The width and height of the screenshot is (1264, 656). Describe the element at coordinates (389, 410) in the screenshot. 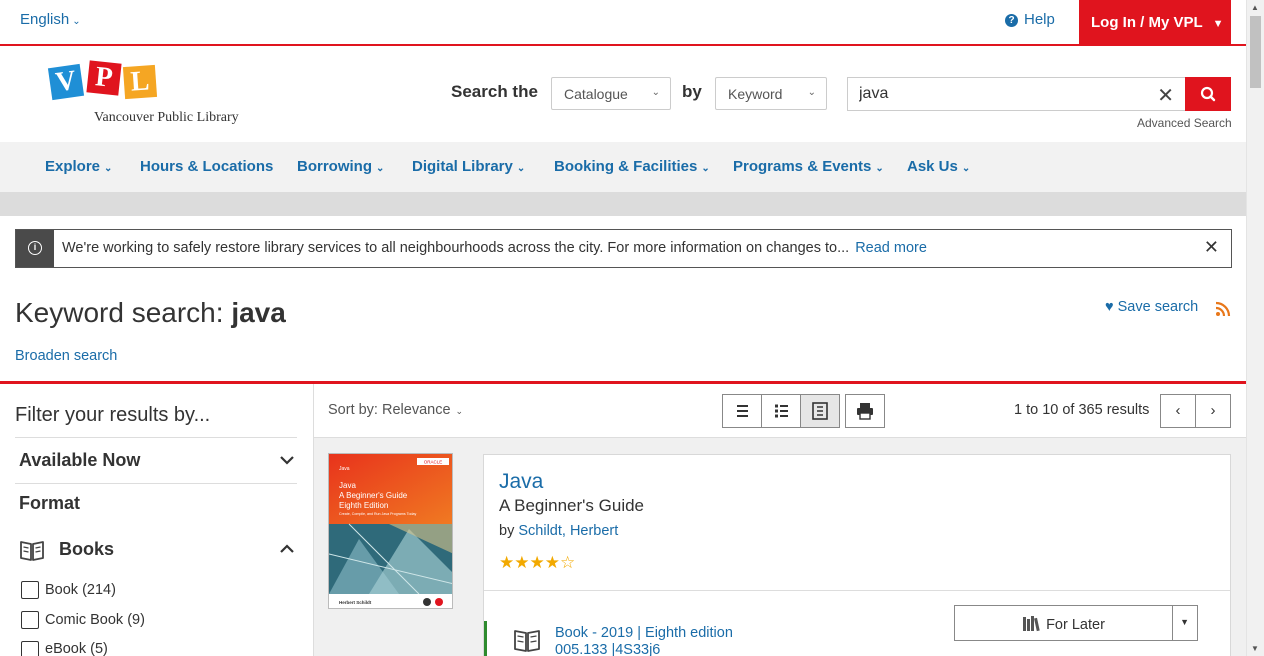

I see `sort-label: Sort by: Relevance` at that location.